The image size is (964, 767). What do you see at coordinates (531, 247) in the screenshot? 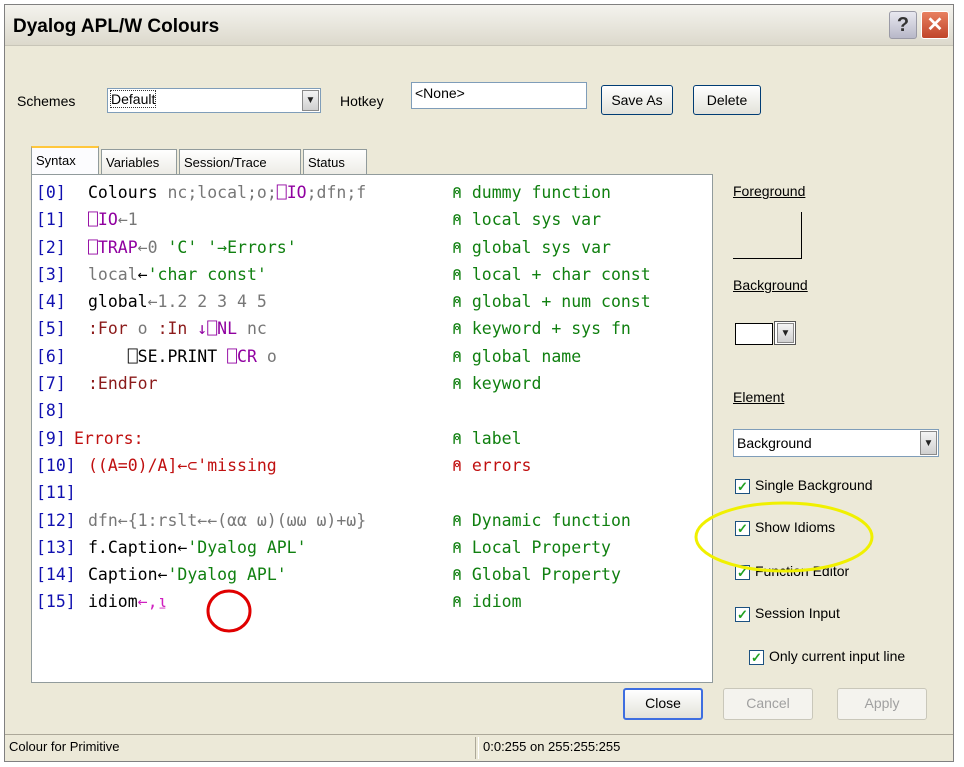
I see `code-comment: ⍝ global sys var` at bounding box center [531, 247].